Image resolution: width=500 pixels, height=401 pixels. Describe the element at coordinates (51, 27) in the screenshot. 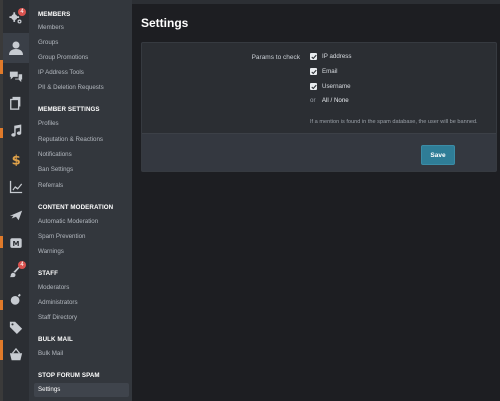

I see `nav-link-members: Members` at that location.